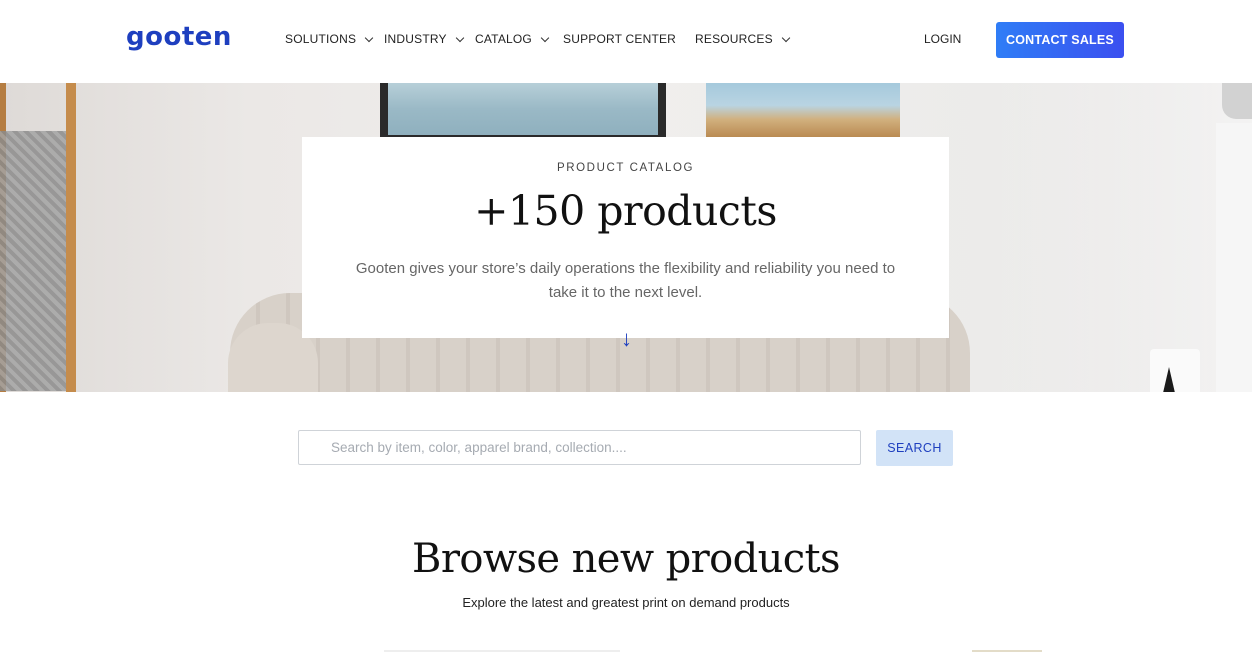 This screenshot has width=1252, height=652. What do you see at coordinates (321, 39) in the screenshot?
I see `nav-solutions-label: SOLUTIONS` at bounding box center [321, 39].